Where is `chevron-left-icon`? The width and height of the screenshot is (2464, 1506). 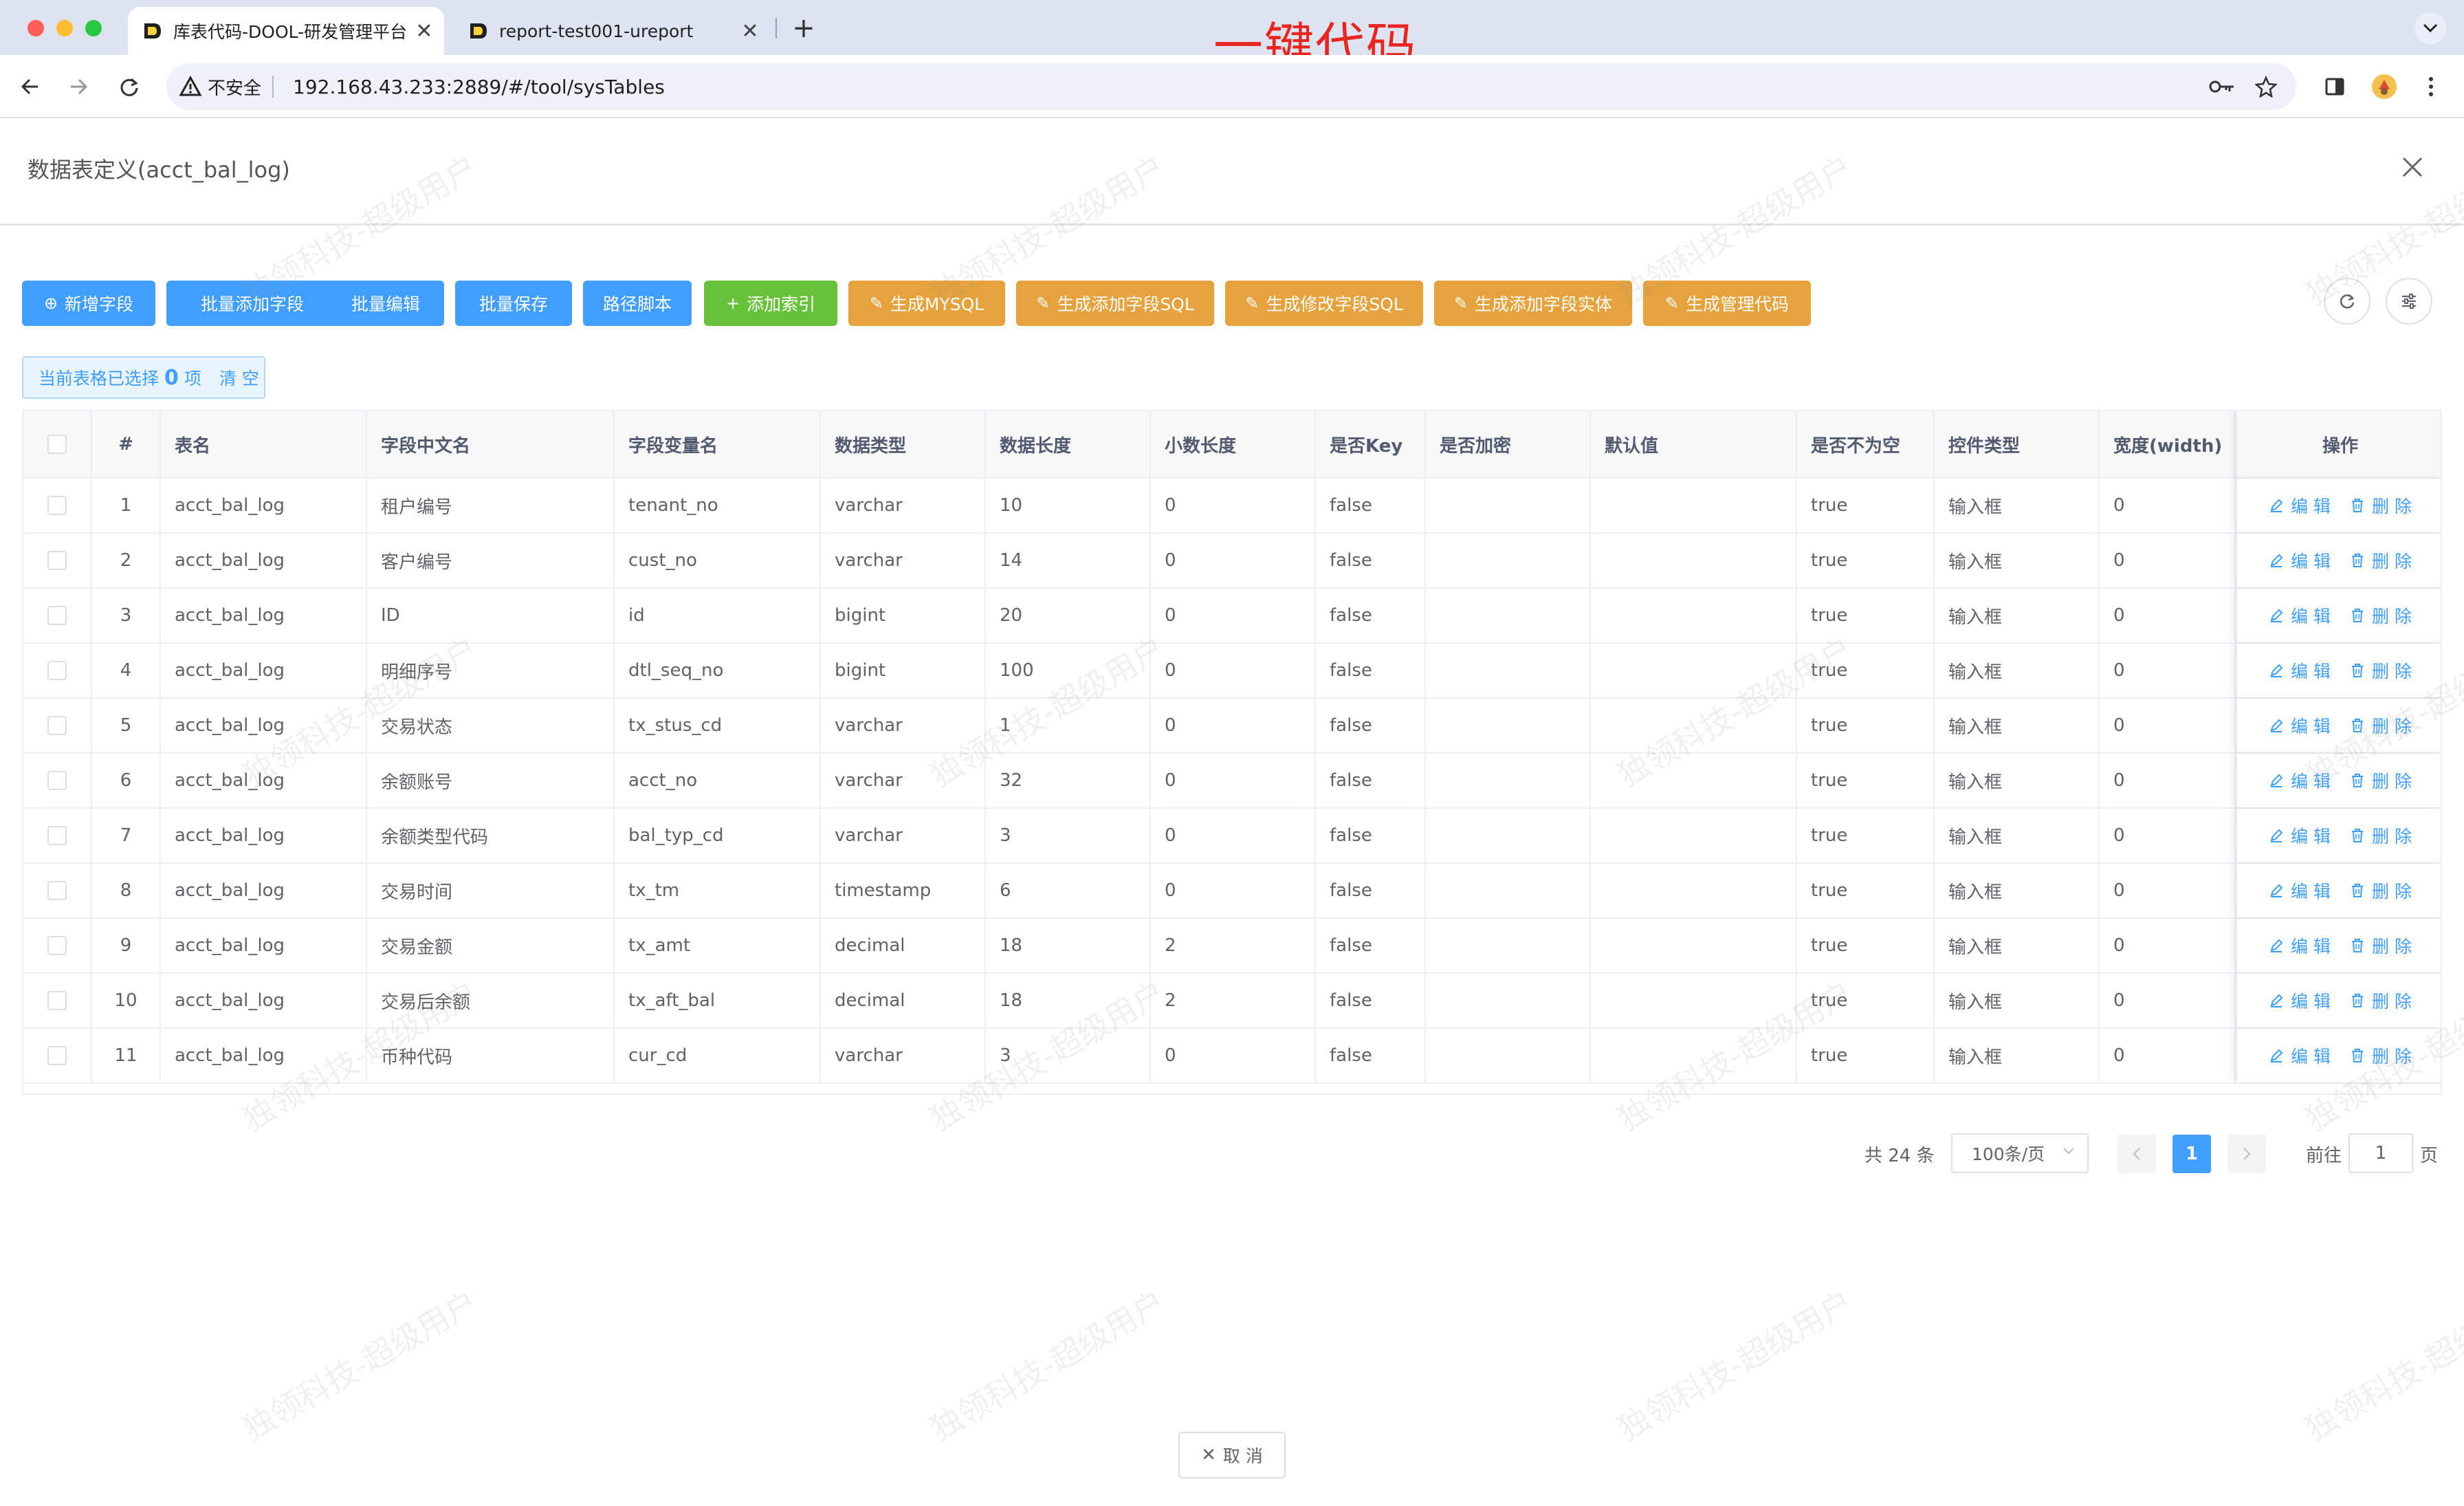
chevron-left-icon is located at coordinates (2136, 1154).